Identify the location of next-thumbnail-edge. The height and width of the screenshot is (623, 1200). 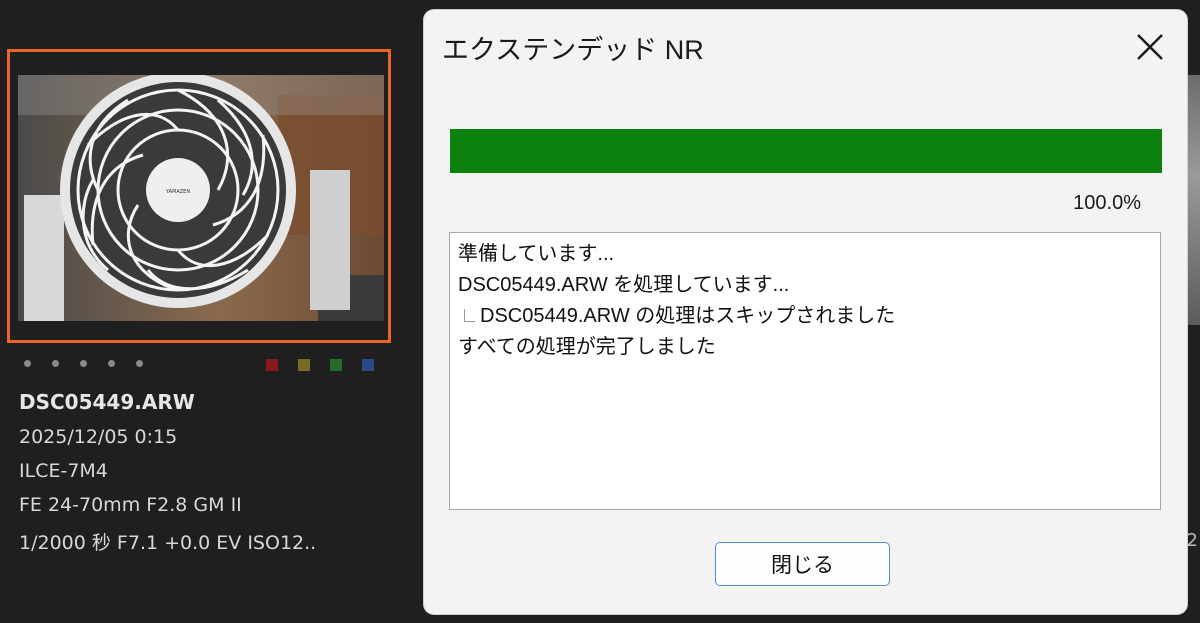
(1193, 200).